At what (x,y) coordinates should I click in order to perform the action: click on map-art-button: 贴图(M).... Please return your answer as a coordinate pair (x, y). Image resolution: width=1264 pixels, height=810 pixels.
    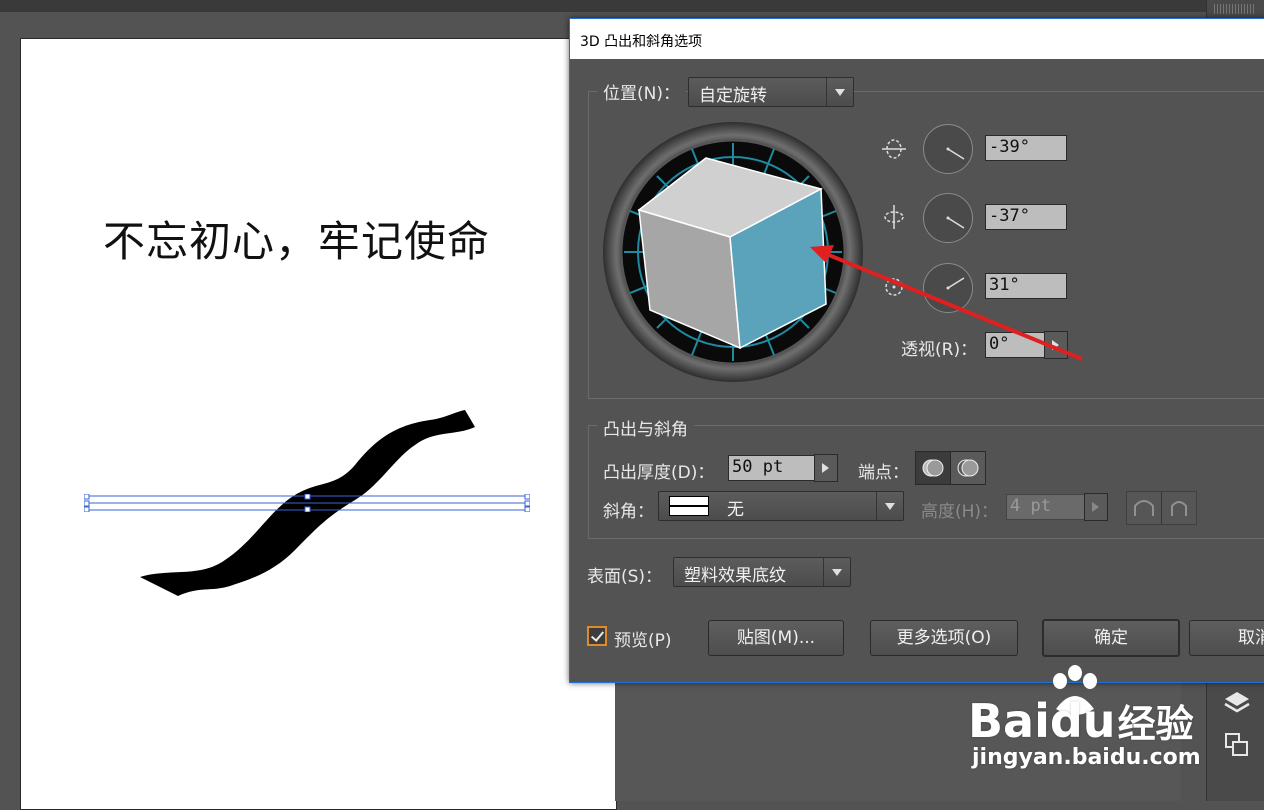
    Looking at the image, I should click on (776, 638).